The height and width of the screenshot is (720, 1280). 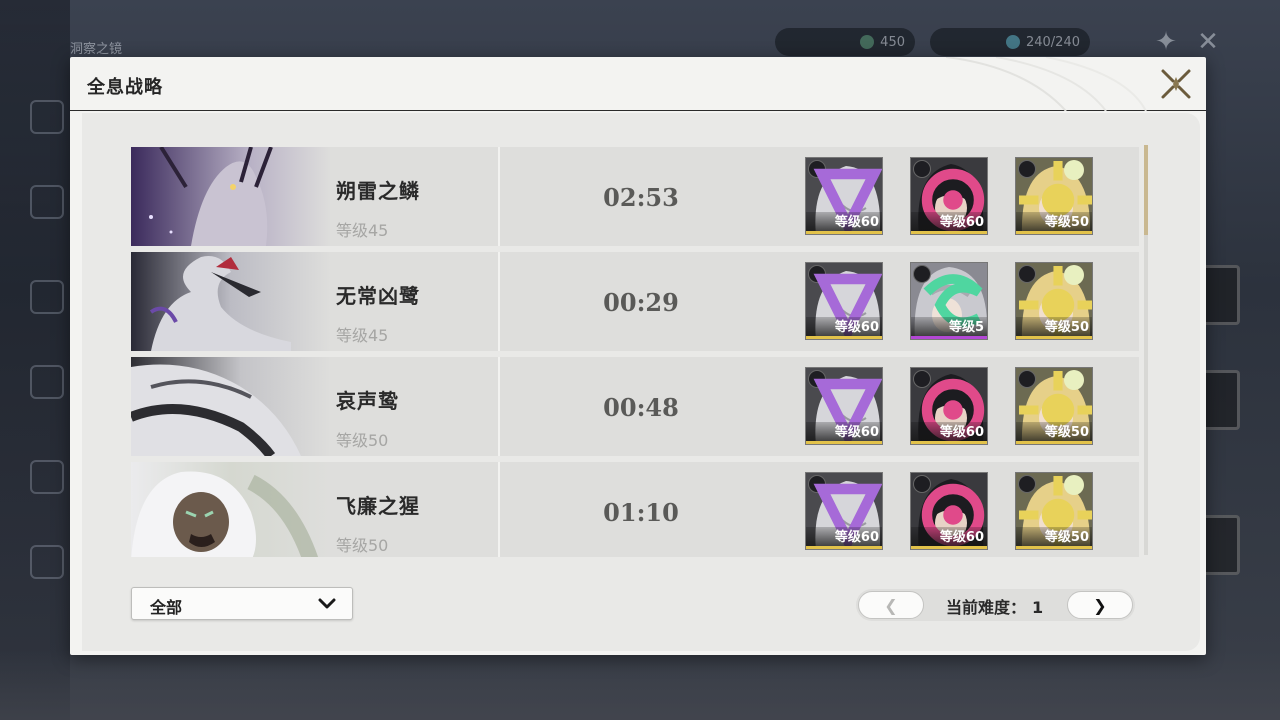 What do you see at coordinates (1052, 42) in the screenshot?
I see `stamina-value: 240/240` at bounding box center [1052, 42].